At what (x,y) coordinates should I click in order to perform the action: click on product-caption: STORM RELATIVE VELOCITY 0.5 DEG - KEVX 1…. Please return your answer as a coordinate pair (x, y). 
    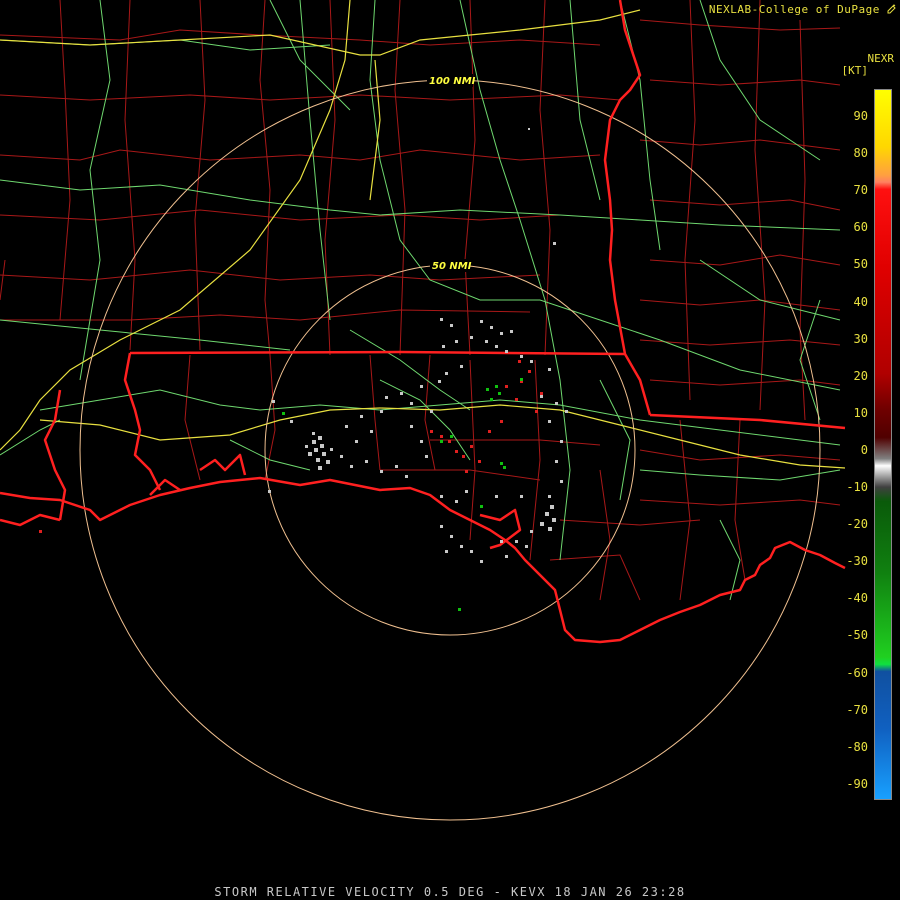
    Looking at the image, I should click on (450, 892).